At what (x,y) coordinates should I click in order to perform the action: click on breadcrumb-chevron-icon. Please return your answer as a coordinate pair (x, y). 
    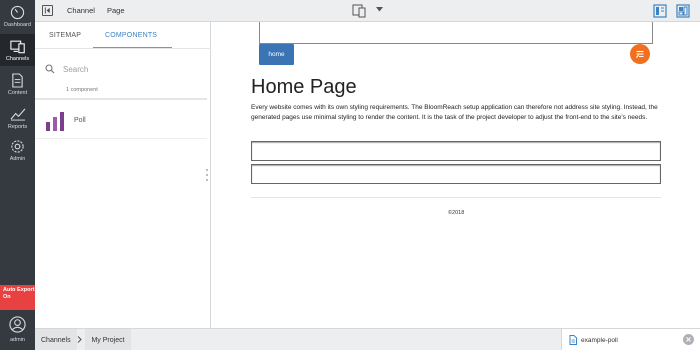
    Looking at the image, I should click on (79, 340).